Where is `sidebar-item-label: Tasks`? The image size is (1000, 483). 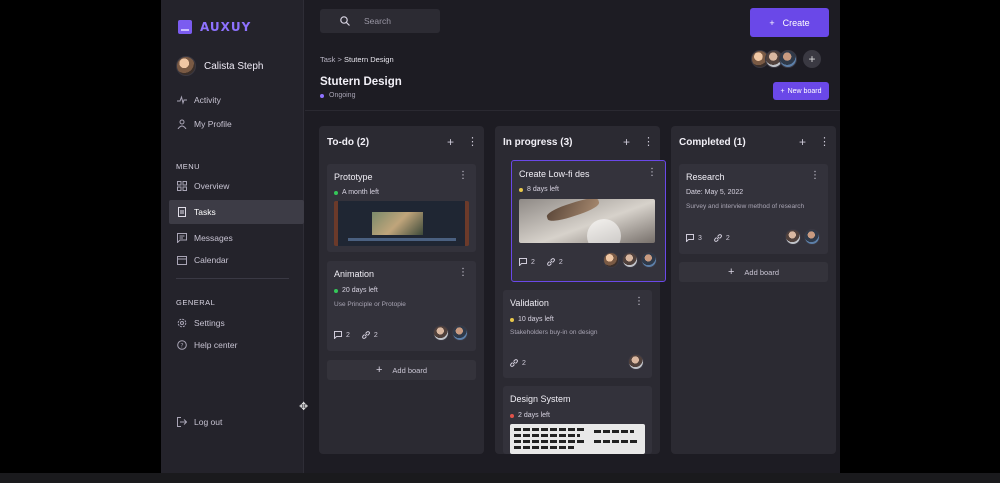 sidebar-item-label: Tasks is located at coordinates (205, 212).